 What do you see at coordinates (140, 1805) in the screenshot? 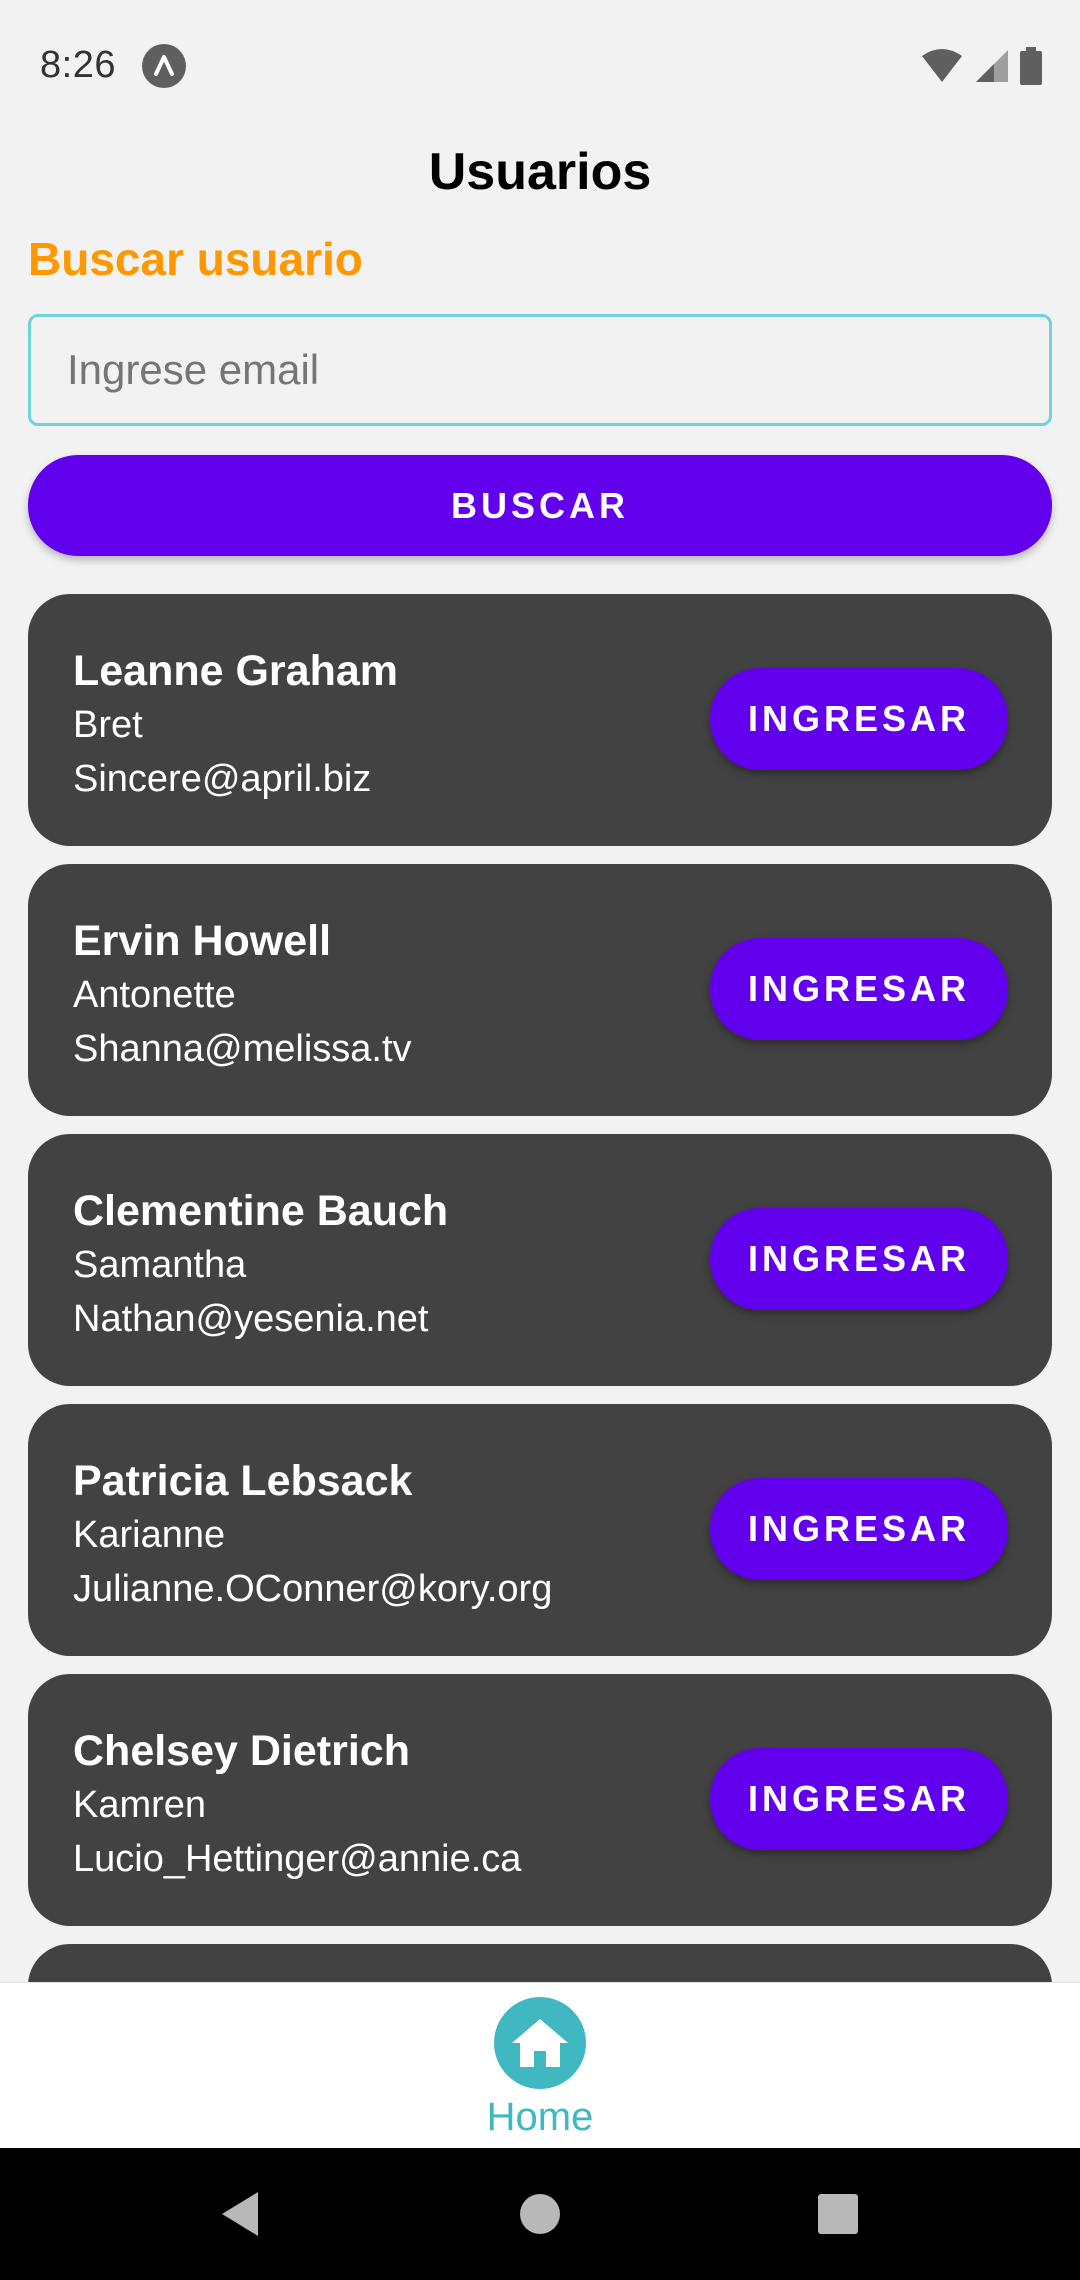
I see `user-username: Kamren` at bounding box center [140, 1805].